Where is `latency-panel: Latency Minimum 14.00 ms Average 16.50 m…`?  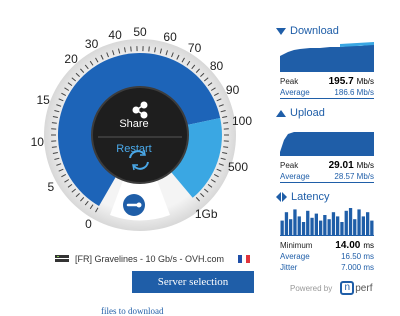
latency-panel: Latency Minimum 14.00 ms Average 16.50 m… is located at coordinates (326, 231).